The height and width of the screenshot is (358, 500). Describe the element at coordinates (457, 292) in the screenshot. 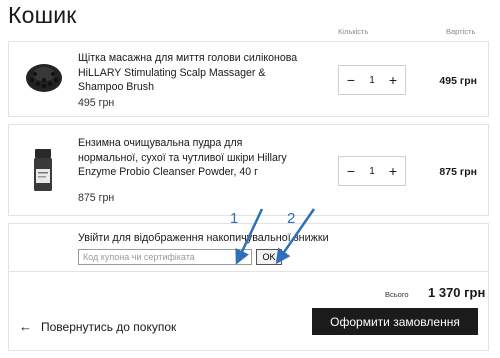

I see `total-value: 1 370 грн` at that location.